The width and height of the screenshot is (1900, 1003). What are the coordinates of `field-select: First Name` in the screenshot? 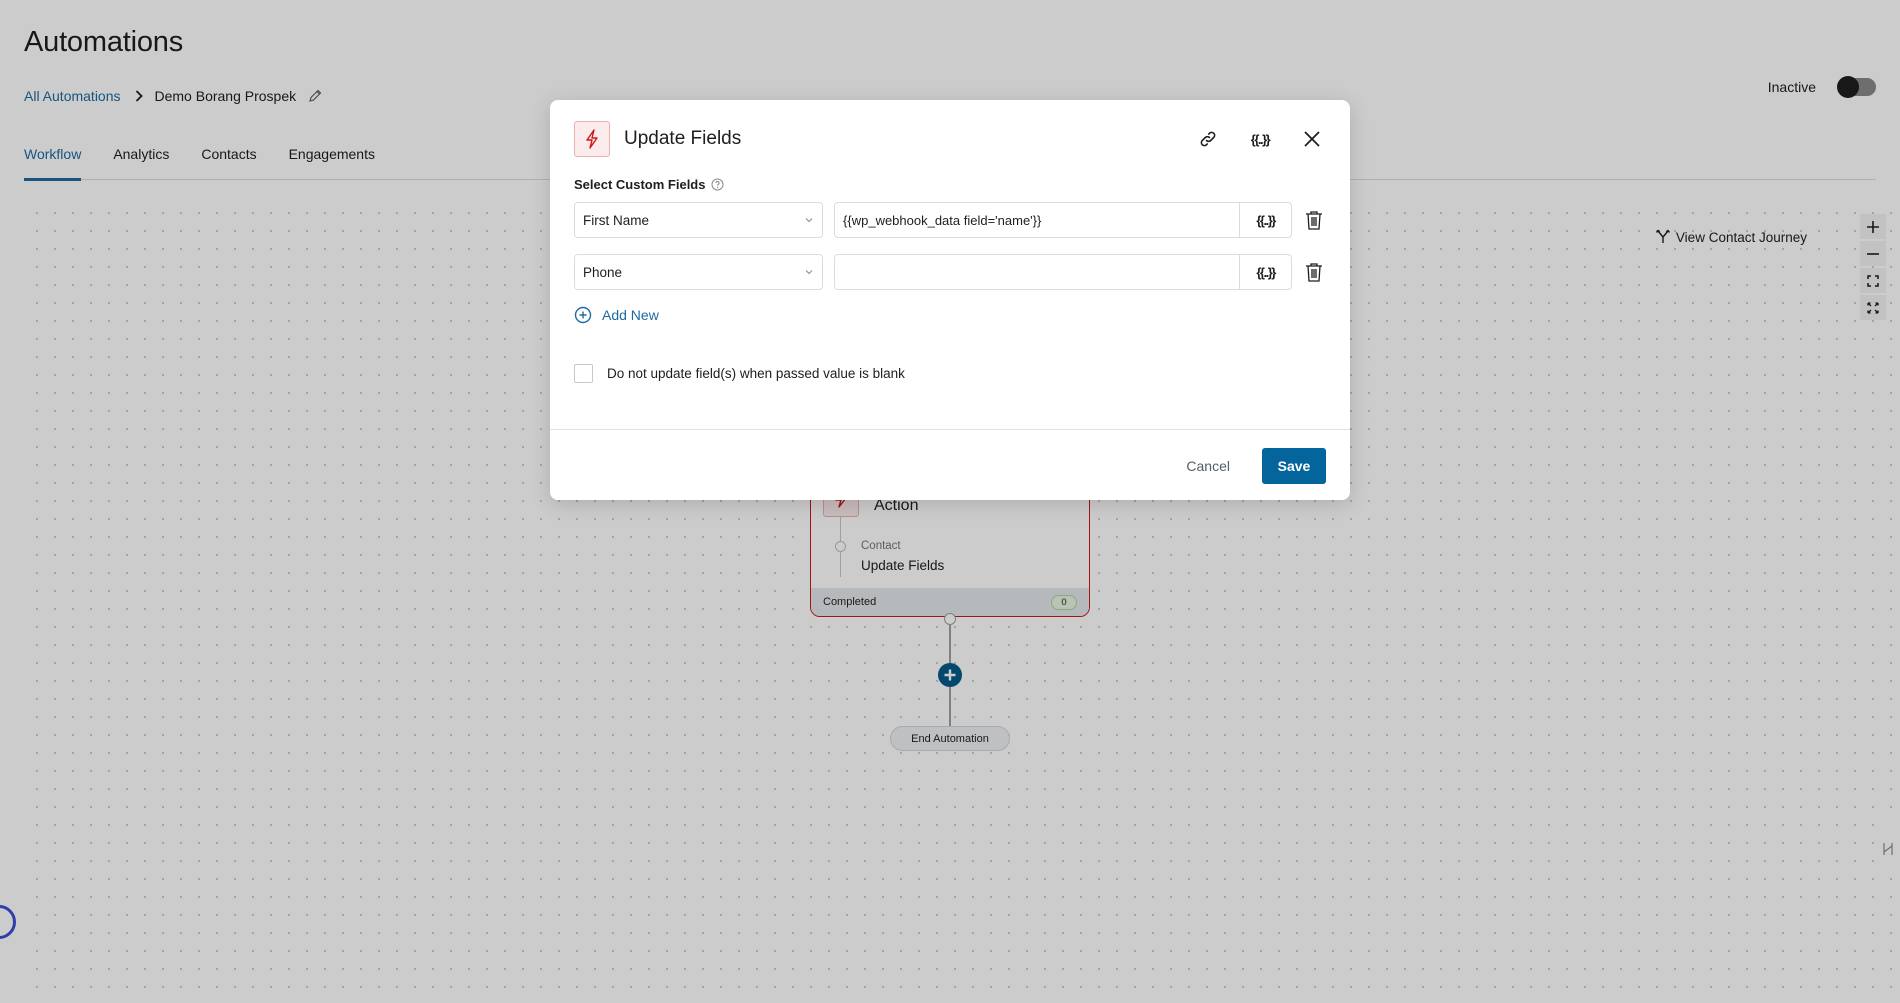 It's located at (699, 220).